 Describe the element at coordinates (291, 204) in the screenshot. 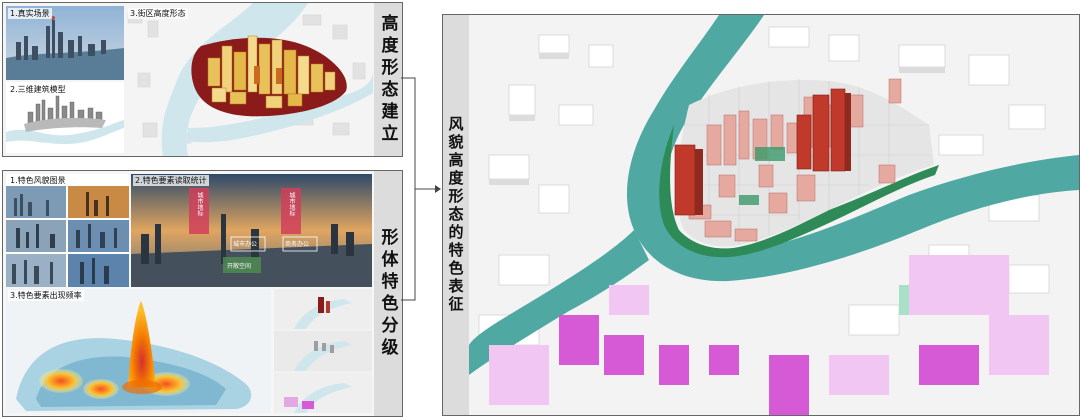

I see `banner-landmark-right: 城市地标` at that location.